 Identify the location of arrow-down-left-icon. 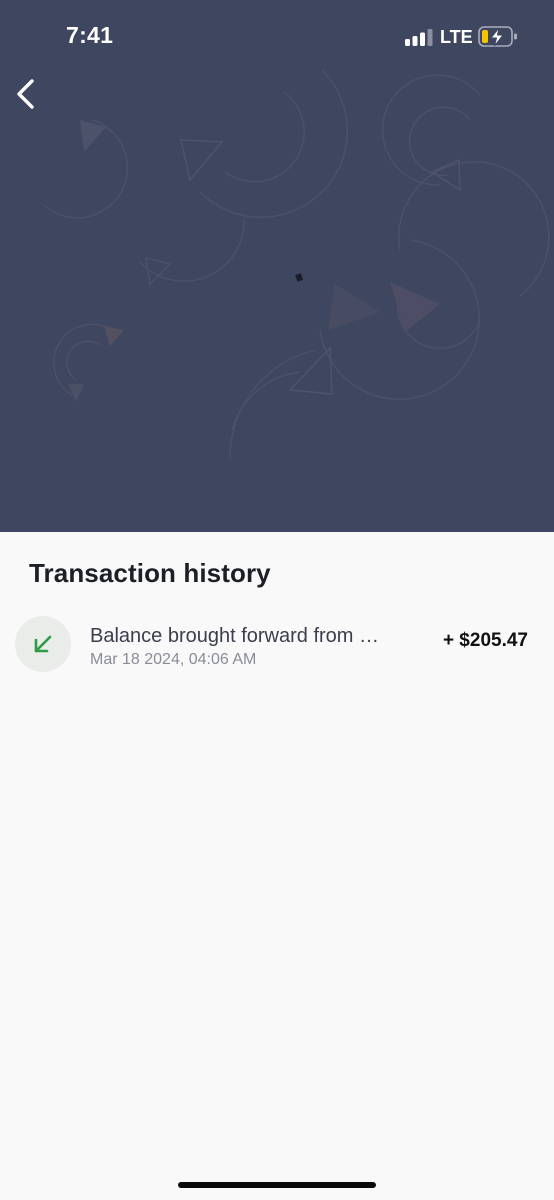
(43, 644).